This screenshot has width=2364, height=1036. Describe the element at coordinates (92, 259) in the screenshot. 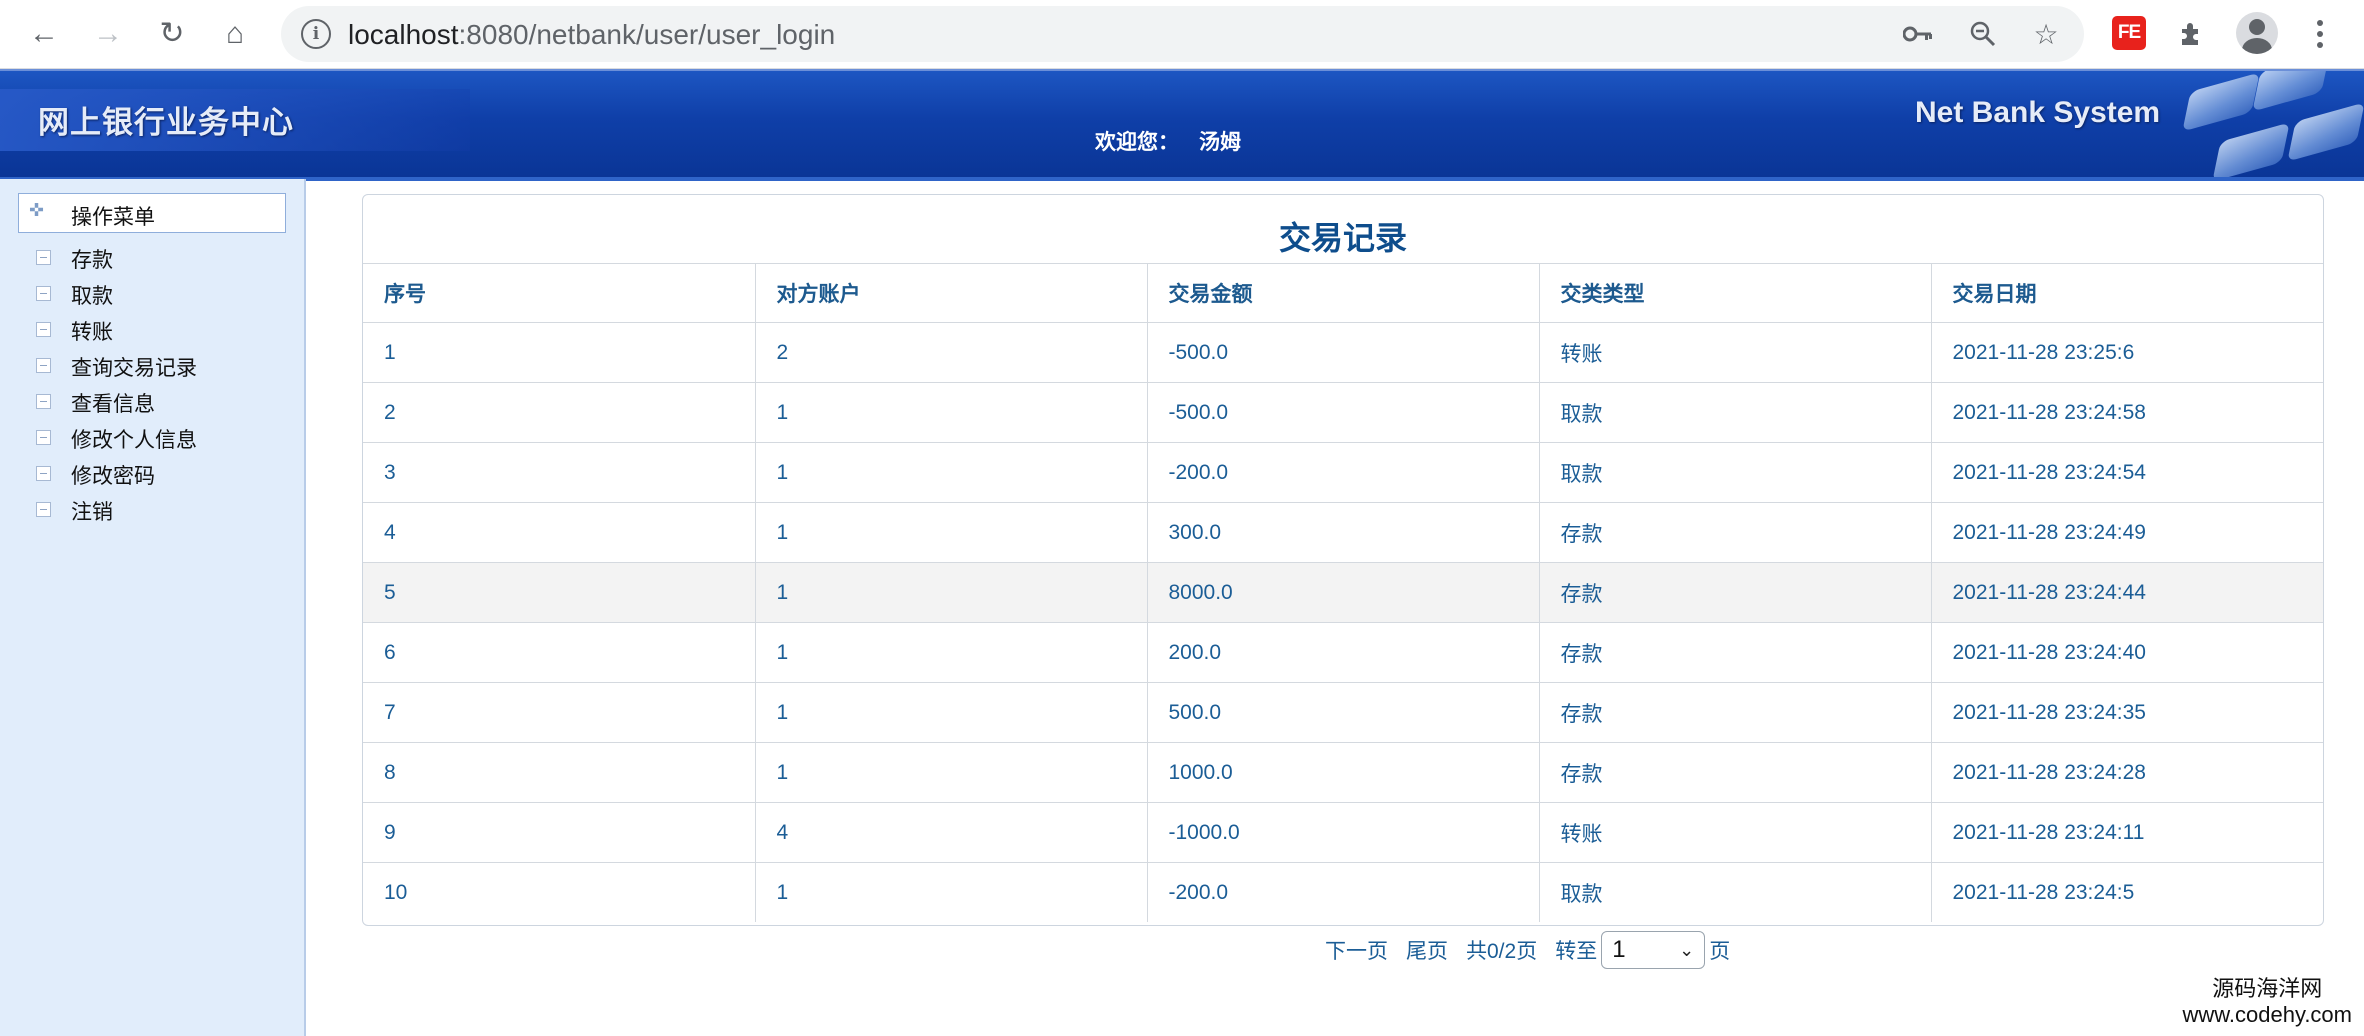

I see `sidebar-item-label: 存款` at that location.